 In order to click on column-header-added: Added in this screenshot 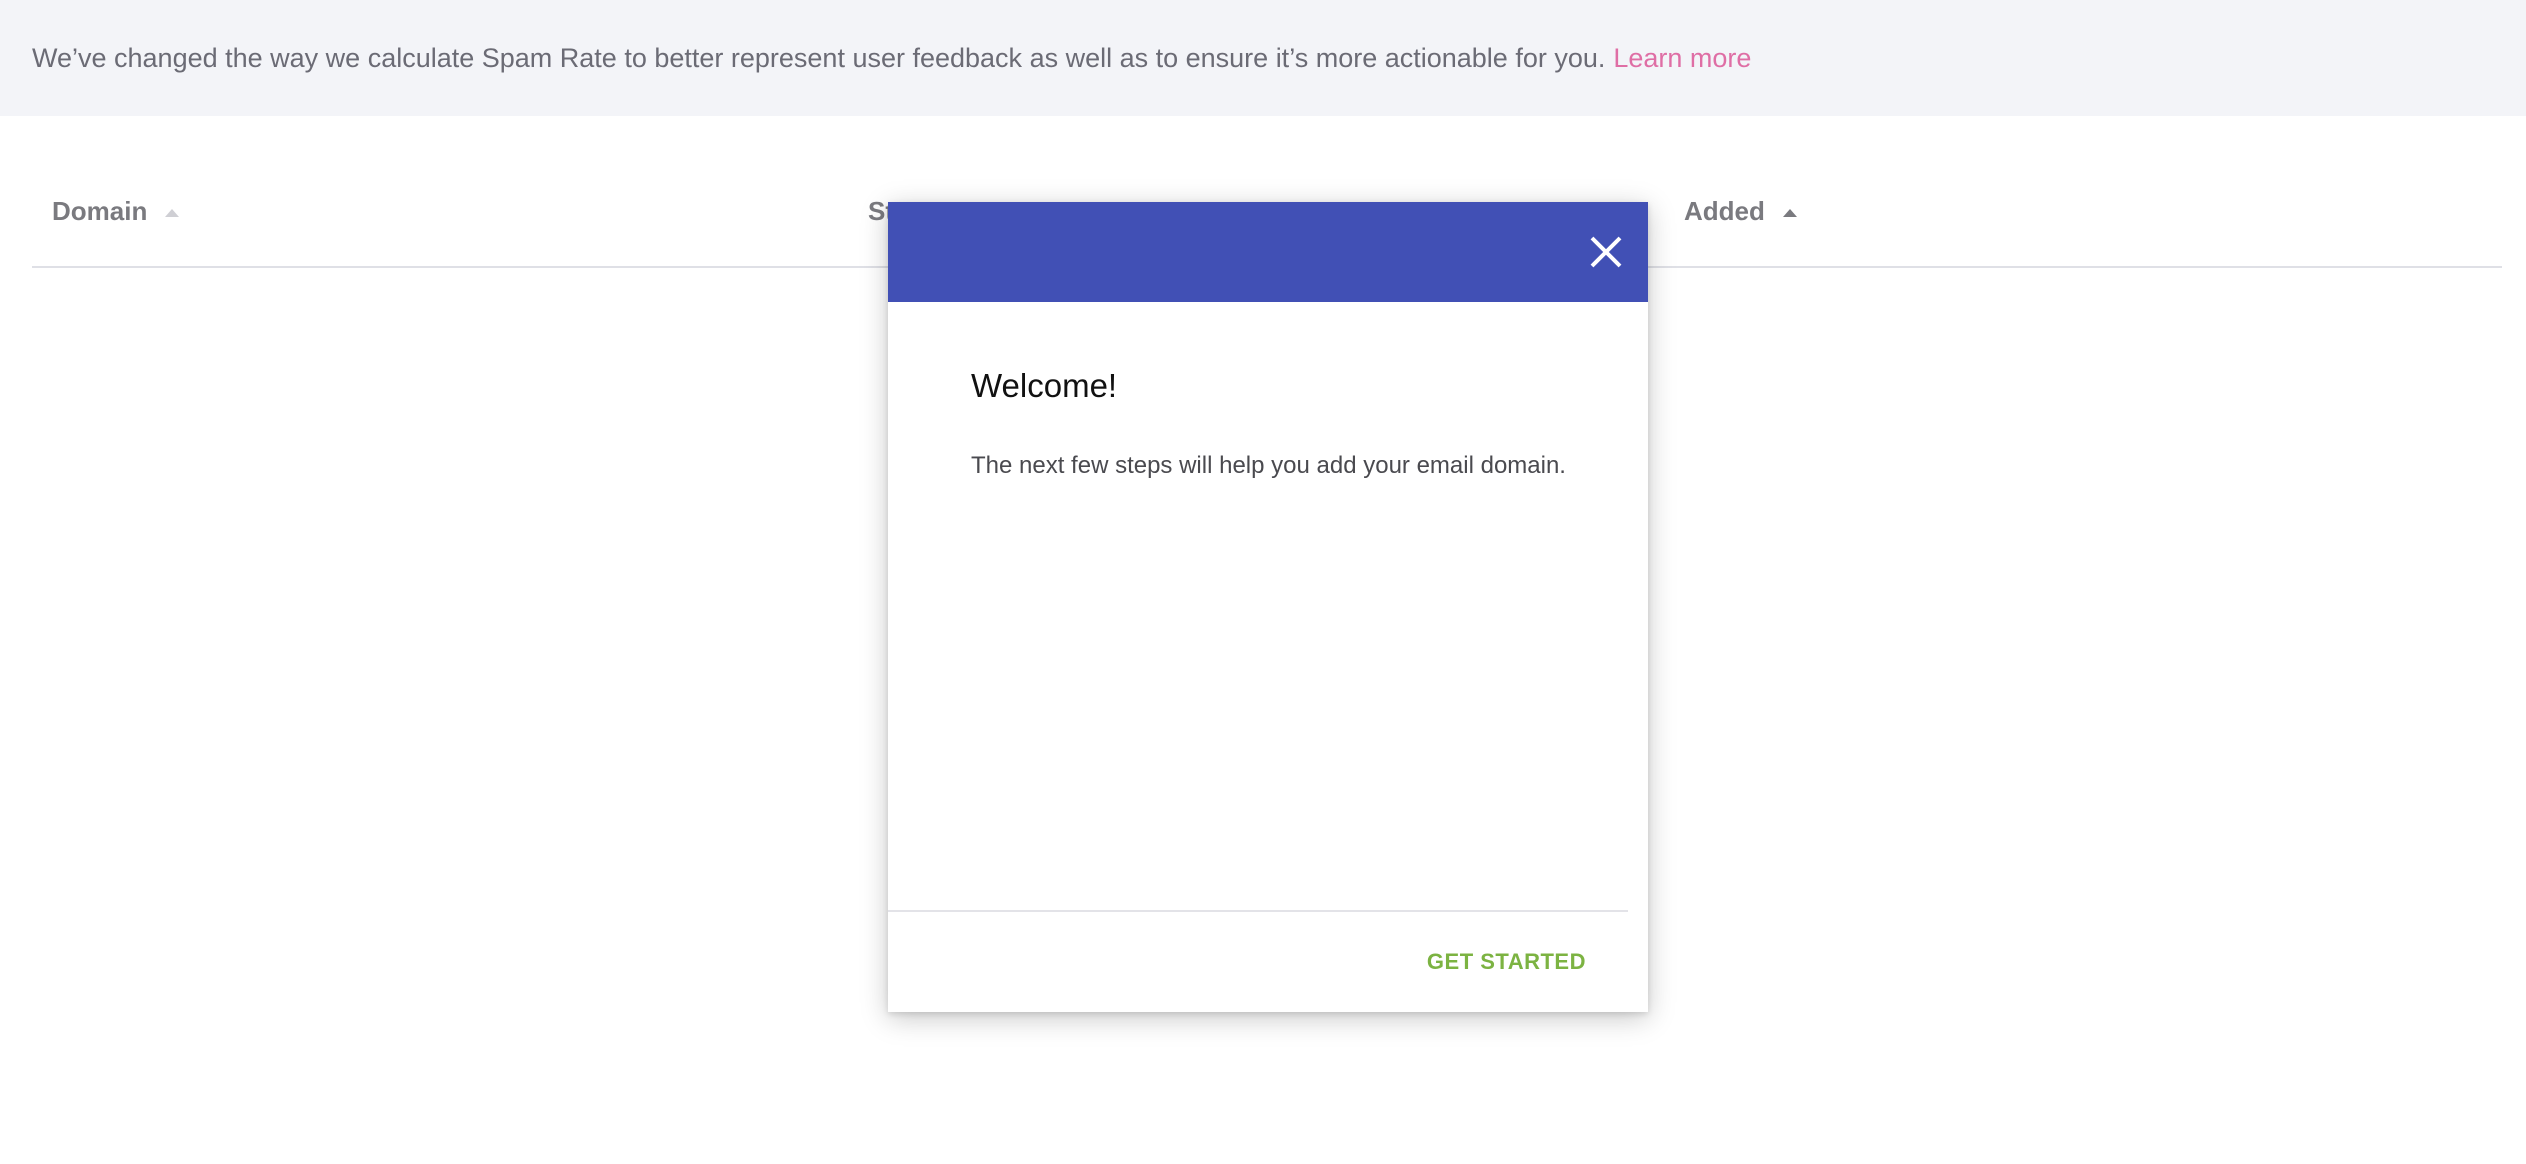, I will do `click(1740, 211)`.